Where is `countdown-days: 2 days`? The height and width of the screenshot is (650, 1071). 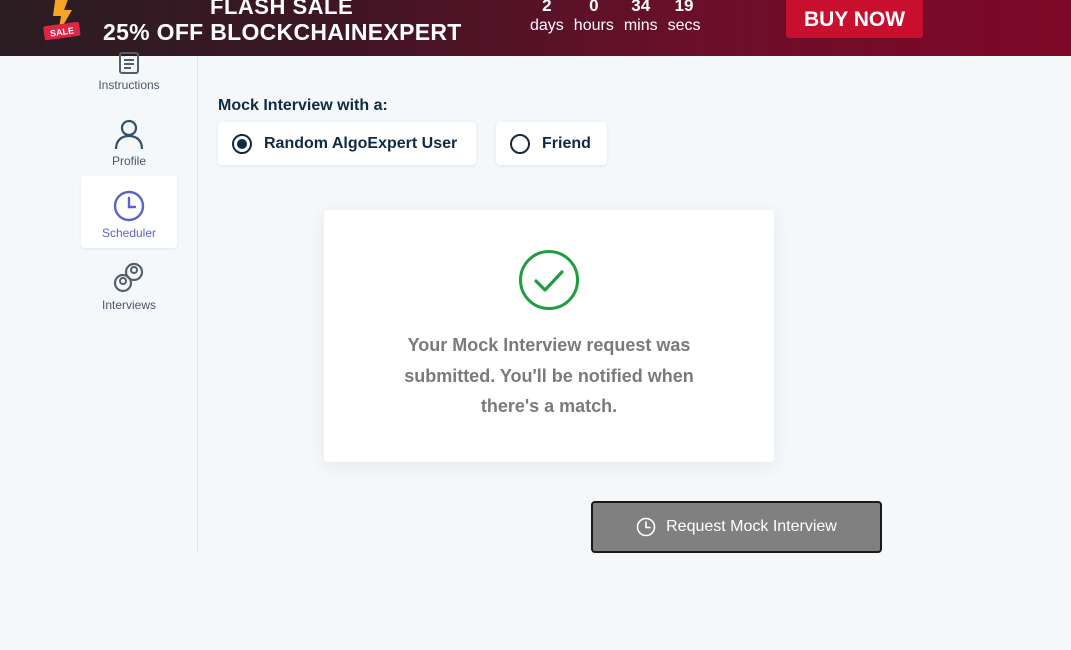 countdown-days: 2 days is located at coordinates (547, 18).